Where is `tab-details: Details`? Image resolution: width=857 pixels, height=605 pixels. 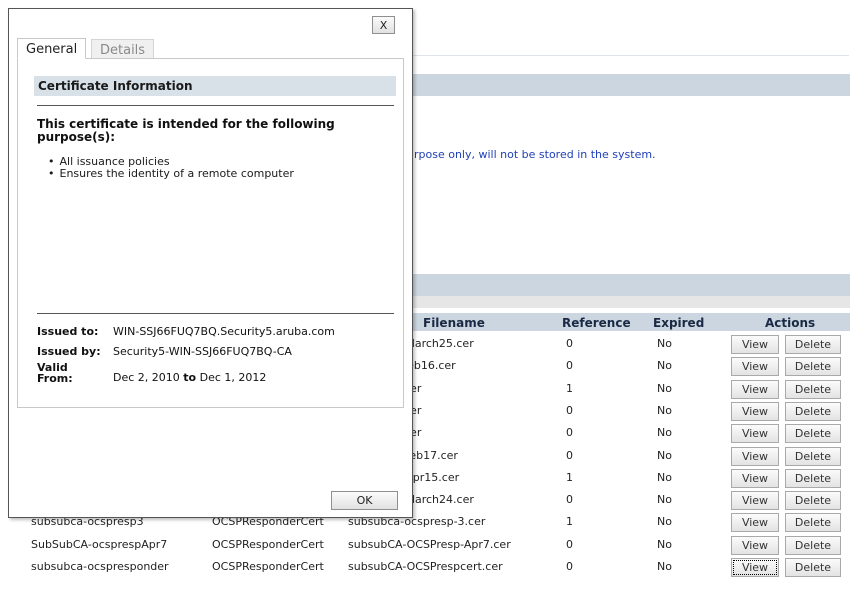 tab-details: Details is located at coordinates (123, 49).